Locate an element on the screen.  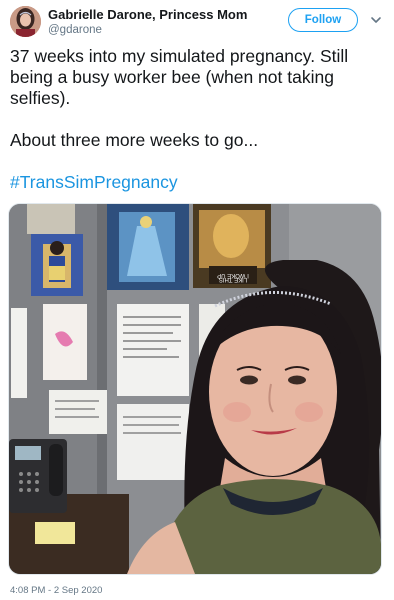
user-info: Gabrielle Darone, Princess Mom @gdarone is located at coordinates (163, 22).